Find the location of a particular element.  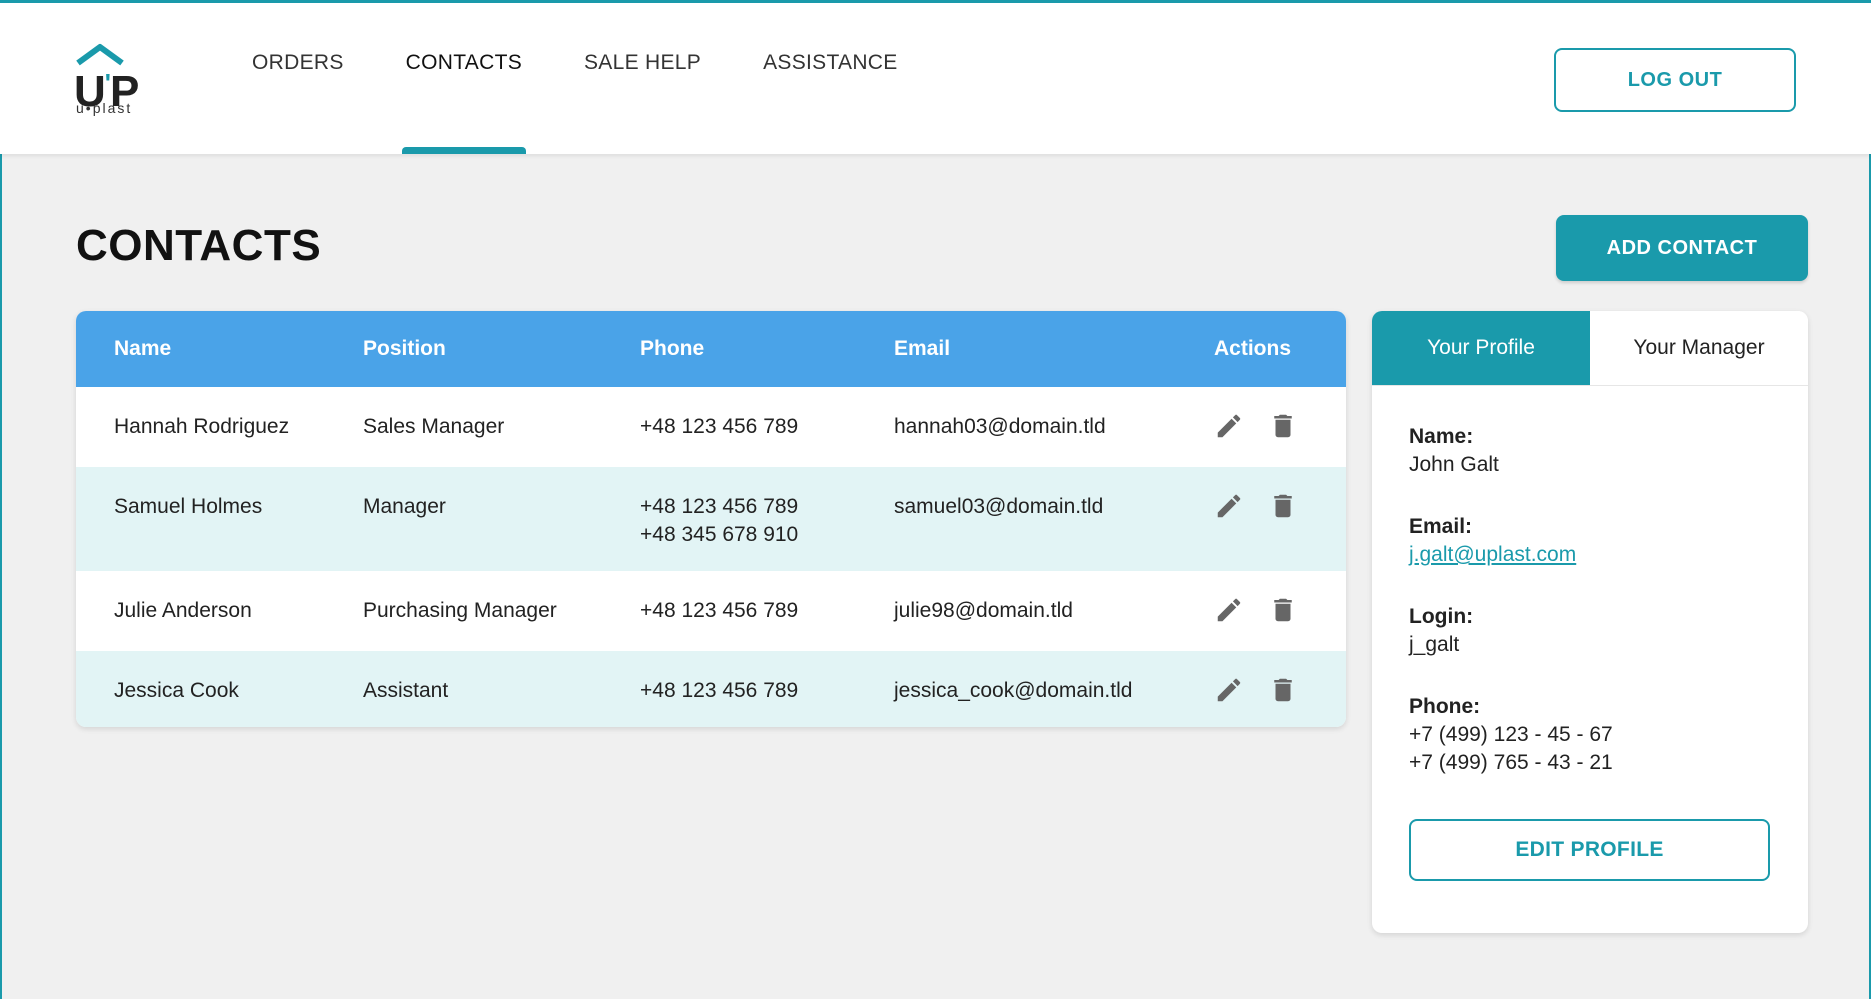

row-position: Manager is located at coordinates (404, 506).